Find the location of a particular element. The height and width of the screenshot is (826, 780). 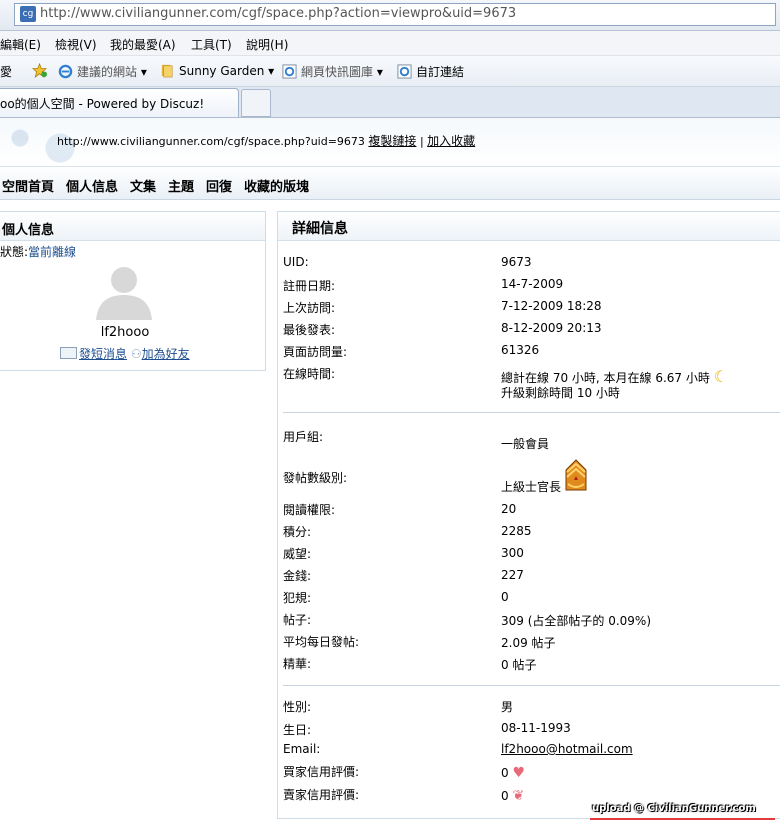

nav-profile: 個人信息 is located at coordinates (92, 185).